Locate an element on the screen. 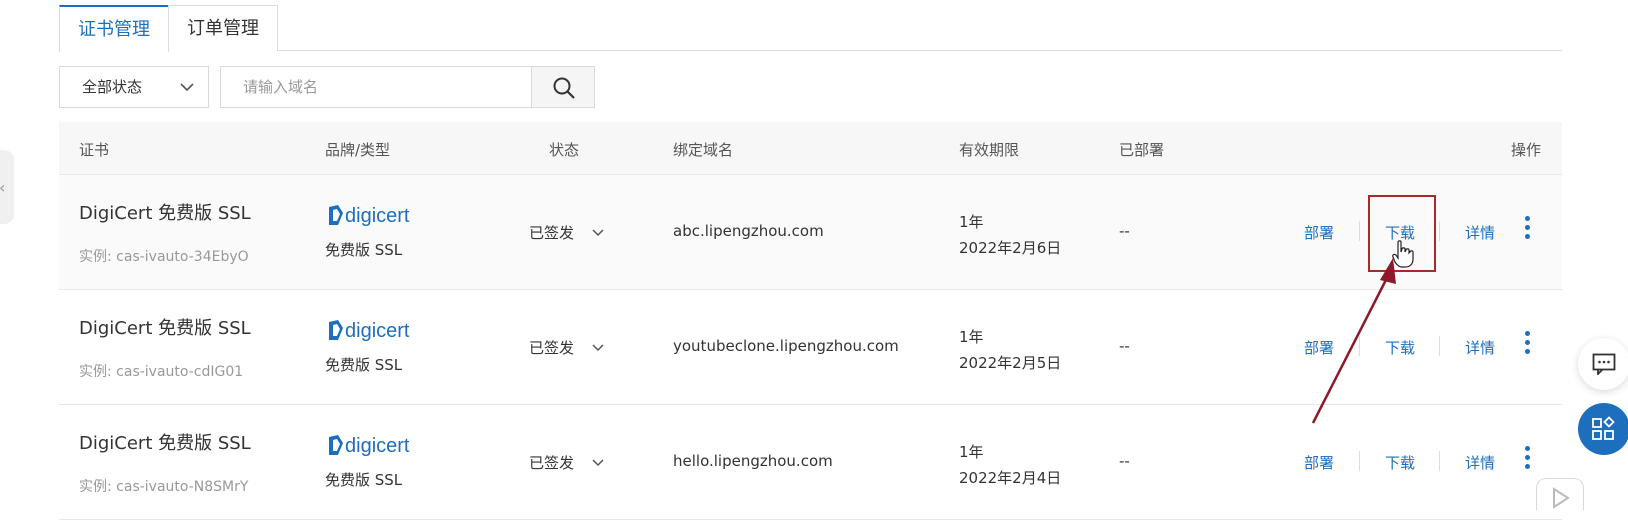  chat-icon is located at coordinates (1604, 364).